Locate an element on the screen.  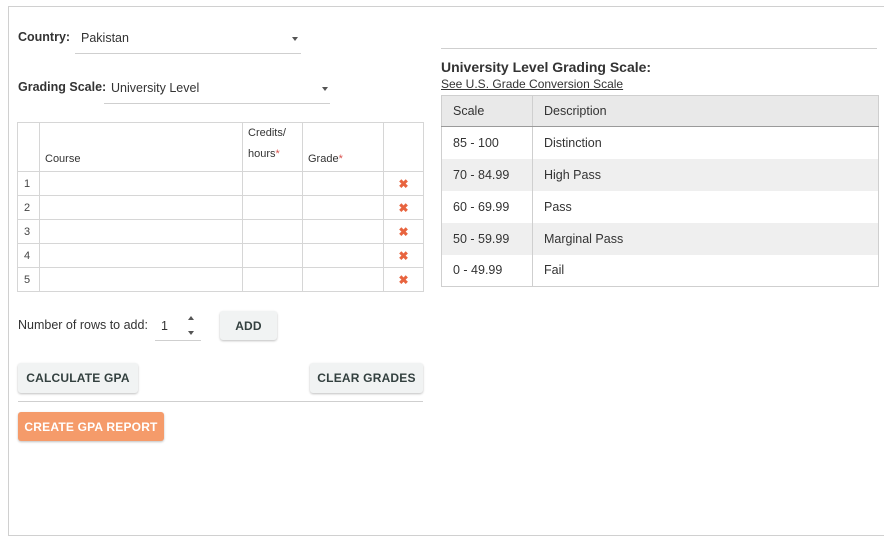
stepper-up-icon is located at coordinates (191, 318).